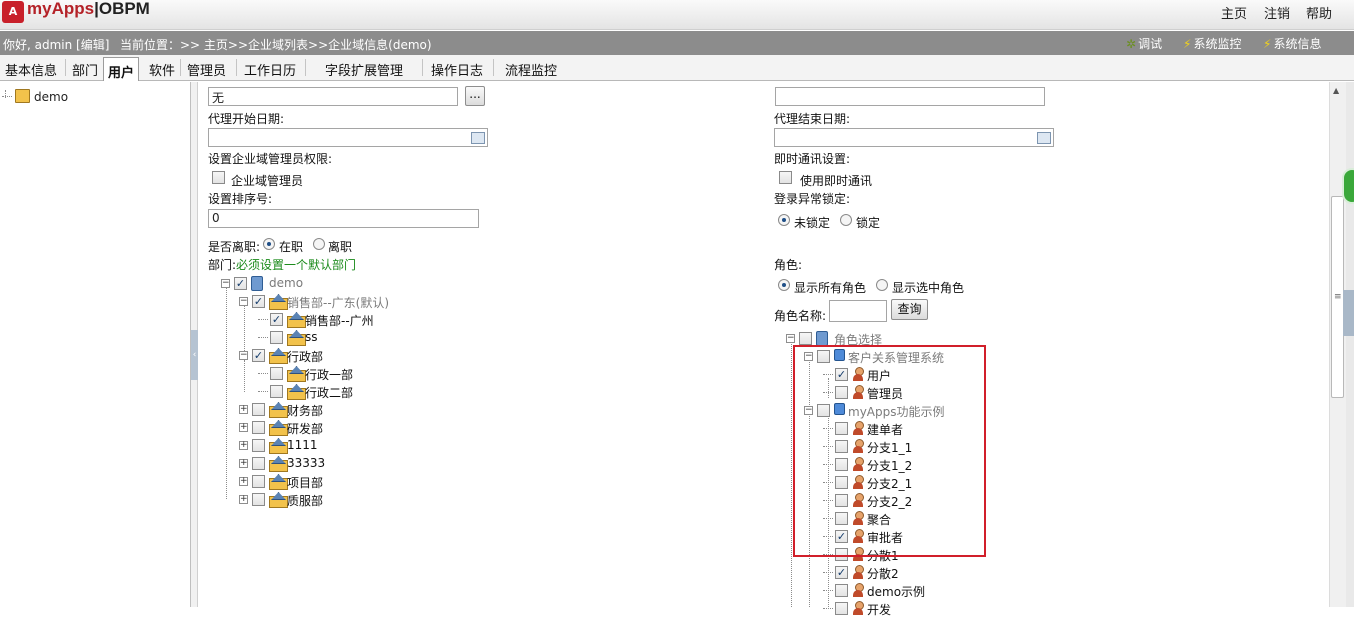  I want to click on show-all-roles-radio, so click(784, 285).